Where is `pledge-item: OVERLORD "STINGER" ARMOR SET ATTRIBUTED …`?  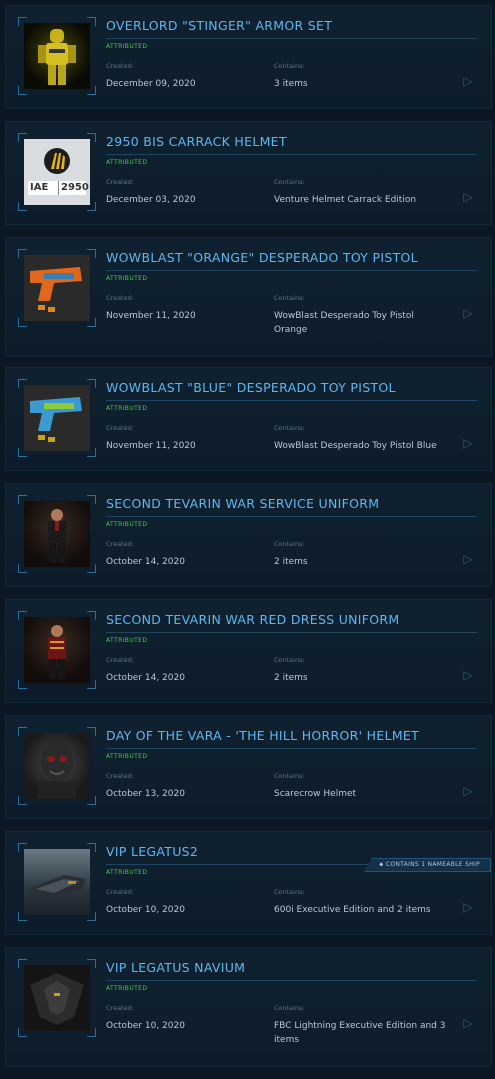
pledge-item: OVERLORD "STINGER" ARMOR SET ATTRIBUTED … is located at coordinates (248, 57).